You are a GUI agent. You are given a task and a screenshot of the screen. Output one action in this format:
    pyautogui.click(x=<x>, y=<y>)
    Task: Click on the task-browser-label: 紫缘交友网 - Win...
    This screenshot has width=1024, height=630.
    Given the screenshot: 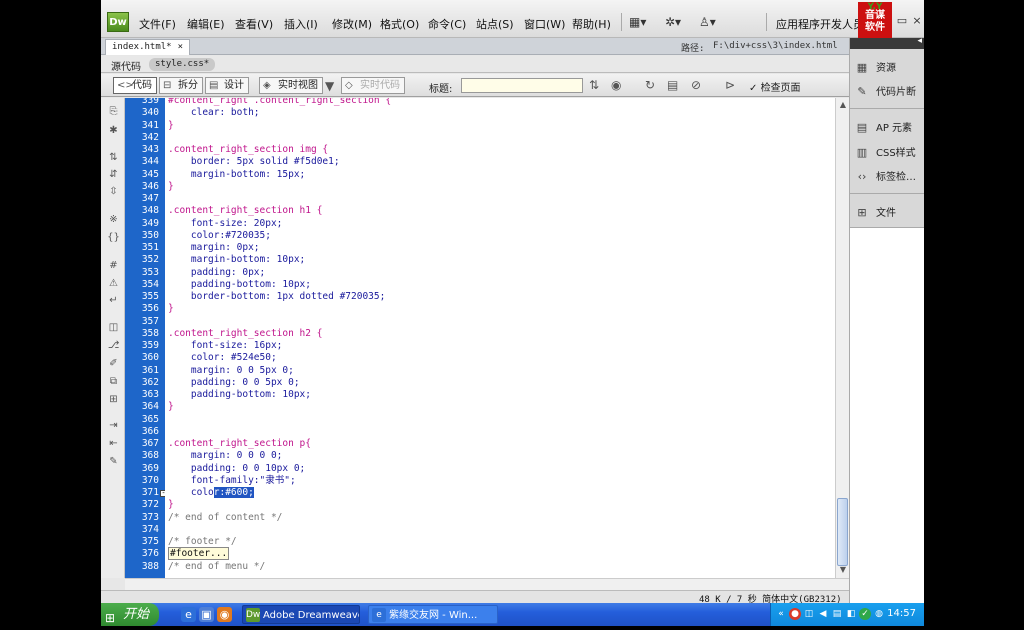 What is the action you would take?
    pyautogui.click(x=433, y=615)
    